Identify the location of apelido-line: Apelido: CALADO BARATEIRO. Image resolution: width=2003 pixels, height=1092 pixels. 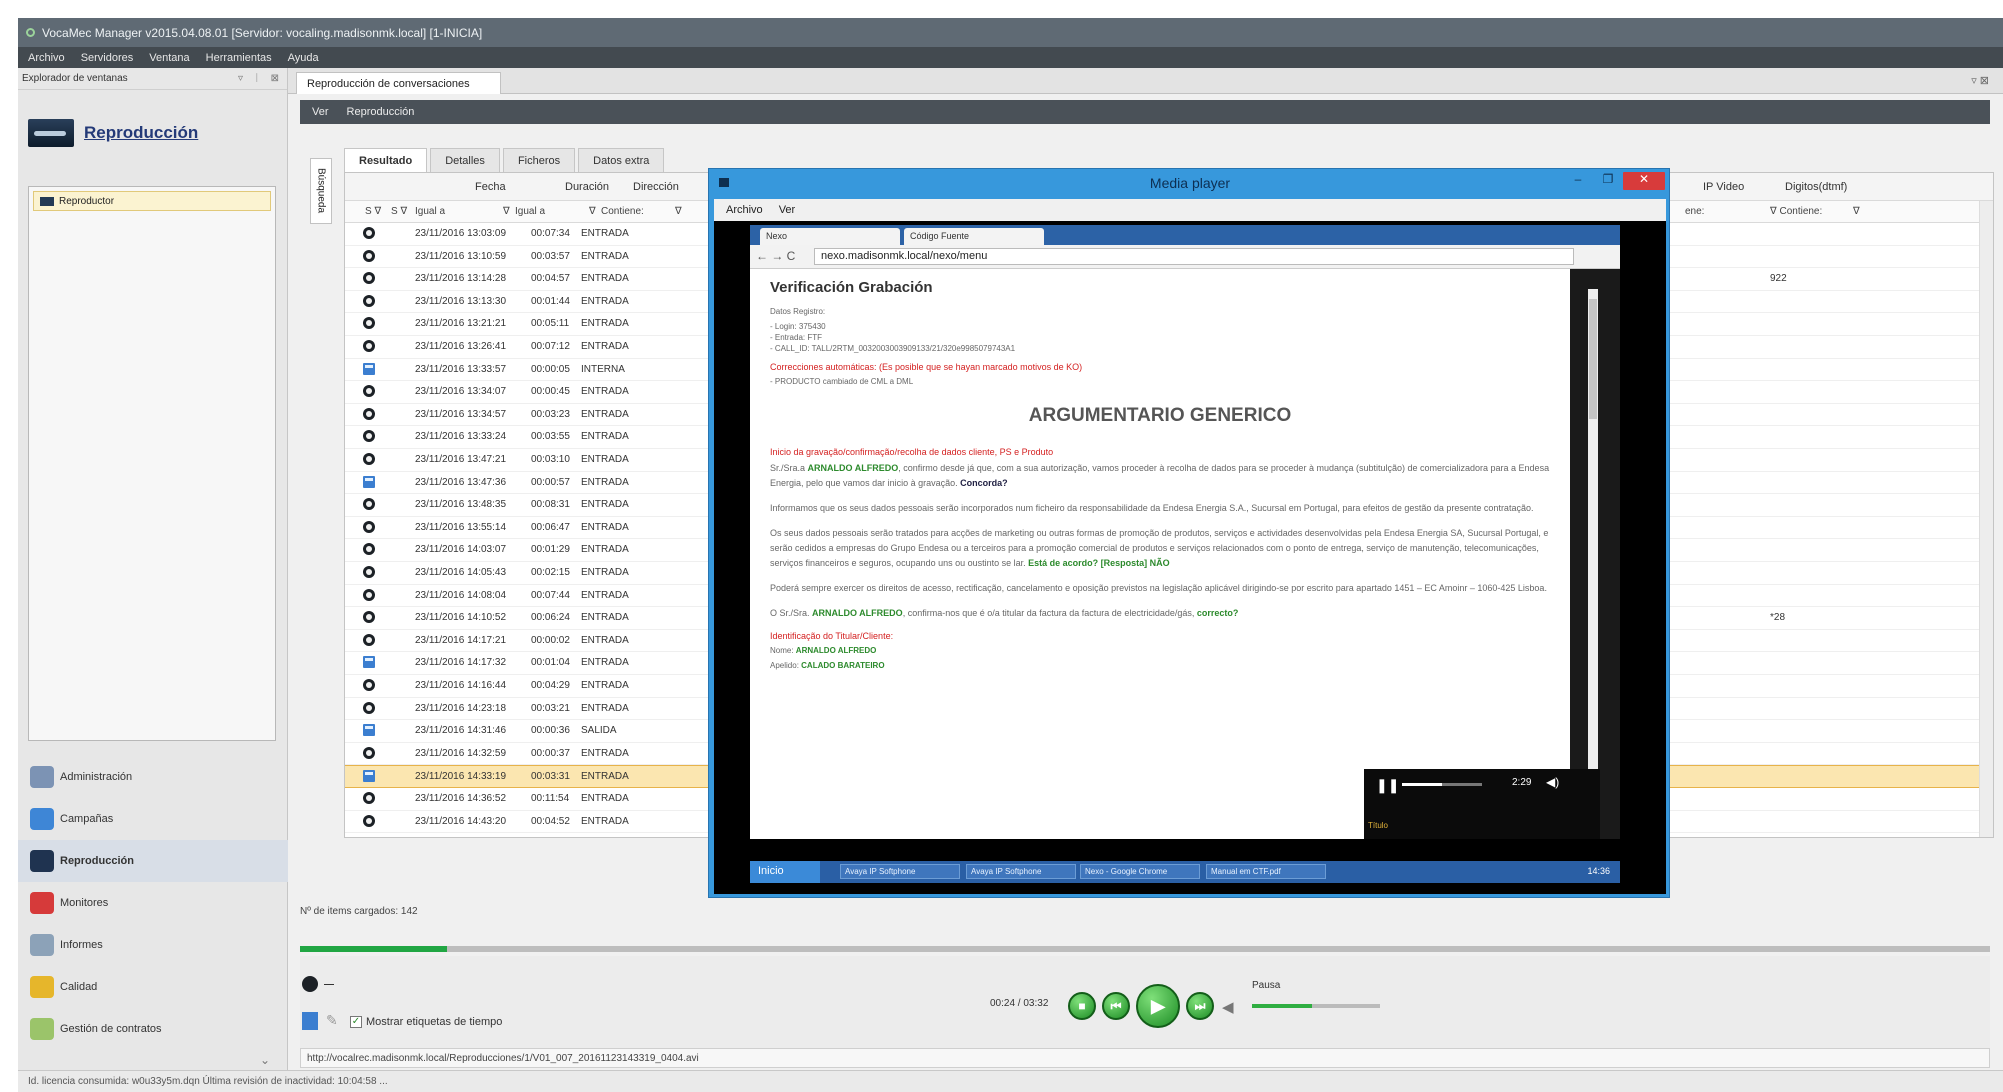
(827, 665).